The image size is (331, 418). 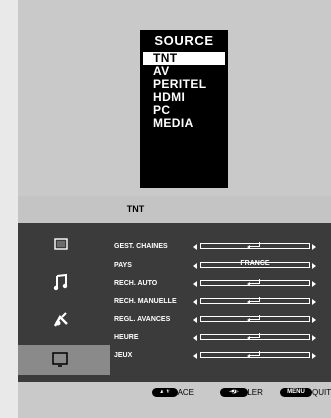 What do you see at coordinates (64, 302) in the screenshot?
I see `side-tabs` at bounding box center [64, 302].